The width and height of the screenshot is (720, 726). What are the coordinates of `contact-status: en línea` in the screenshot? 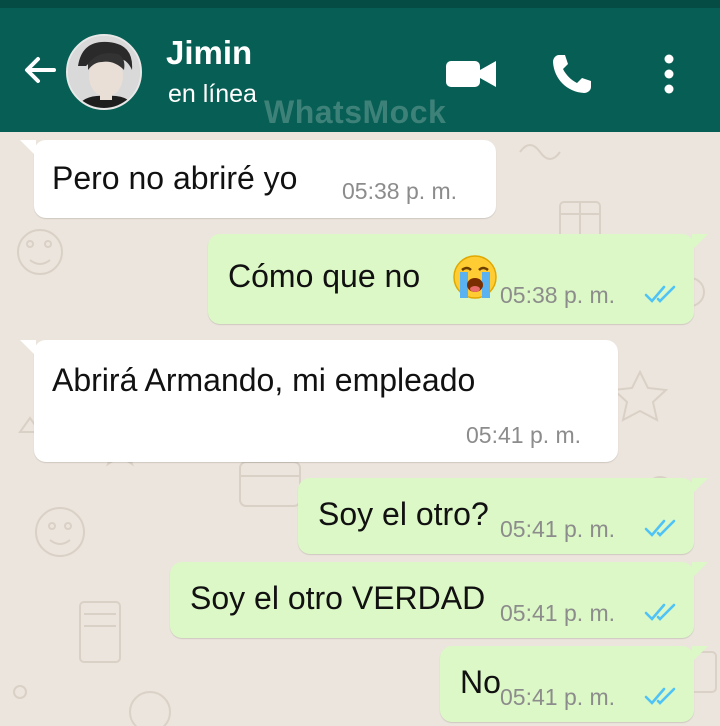 It's located at (212, 94).